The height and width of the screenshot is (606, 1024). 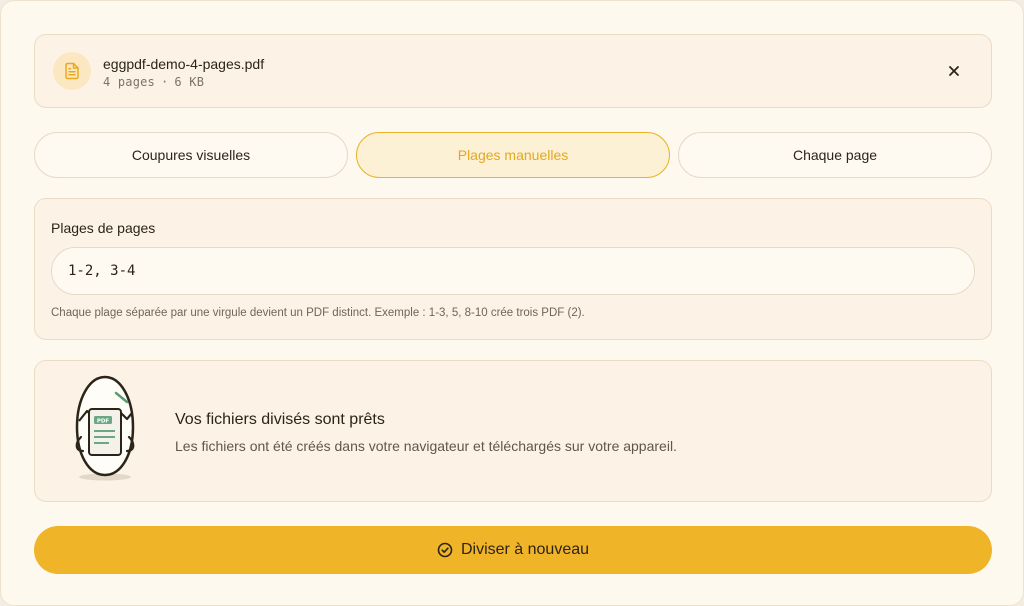 I want to click on tab-manual-ranges: Plages manuelles, so click(x=513, y=155).